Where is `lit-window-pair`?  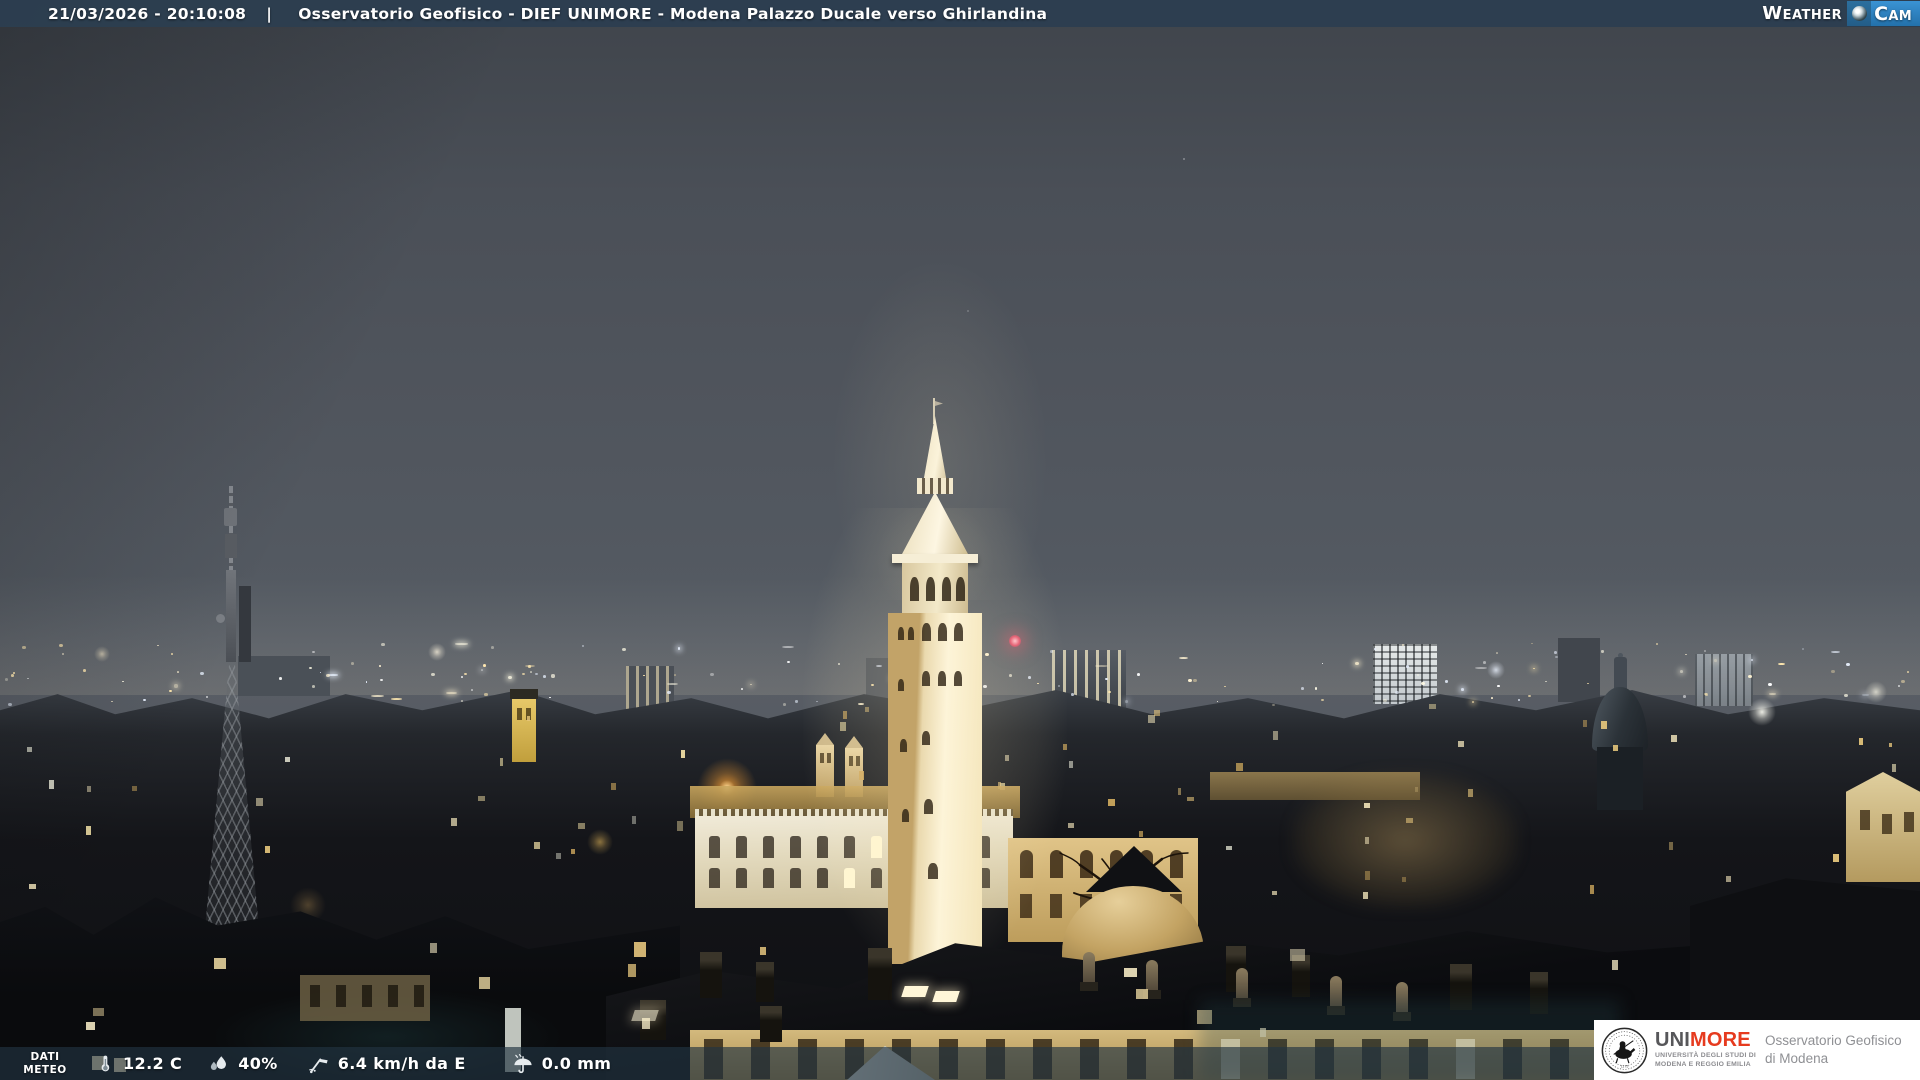 lit-window-pair is located at coordinates (98, 1063).